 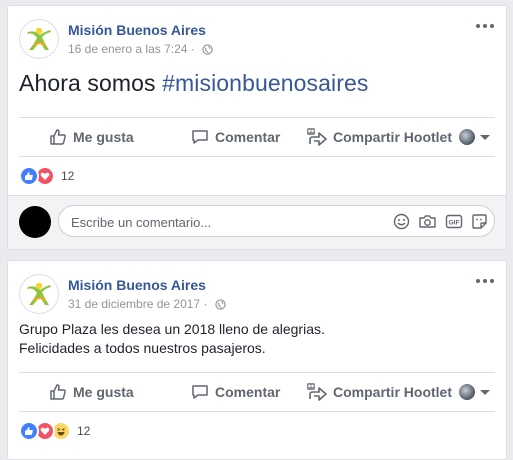 What do you see at coordinates (142, 348) in the screenshot?
I see `post-text-line: Felicidades a todos nuestros pasajeros.` at bounding box center [142, 348].